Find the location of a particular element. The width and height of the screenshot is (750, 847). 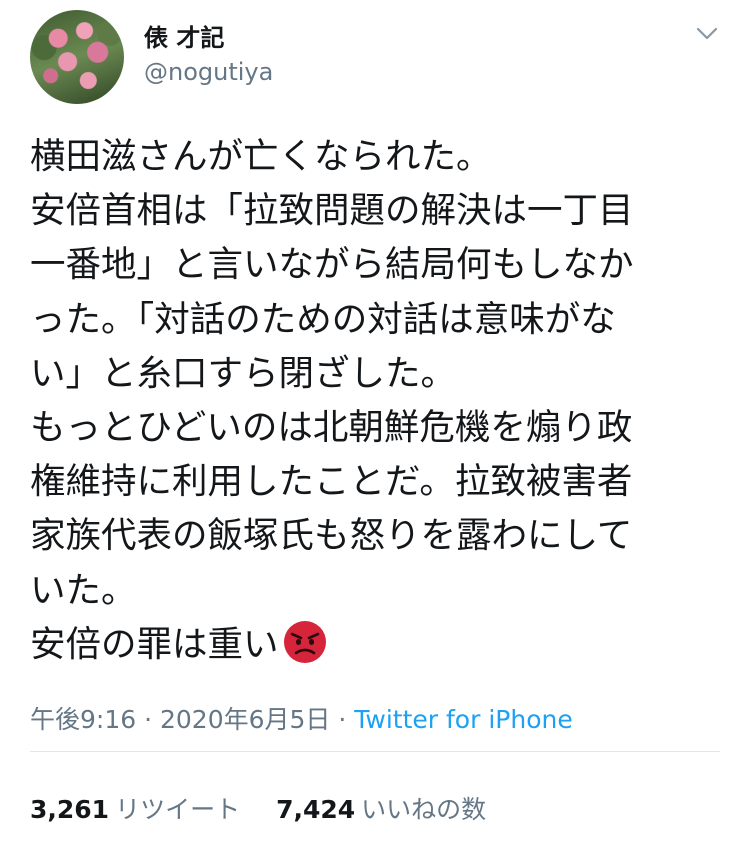

likes-label: いいねの数 is located at coordinates (424, 809).